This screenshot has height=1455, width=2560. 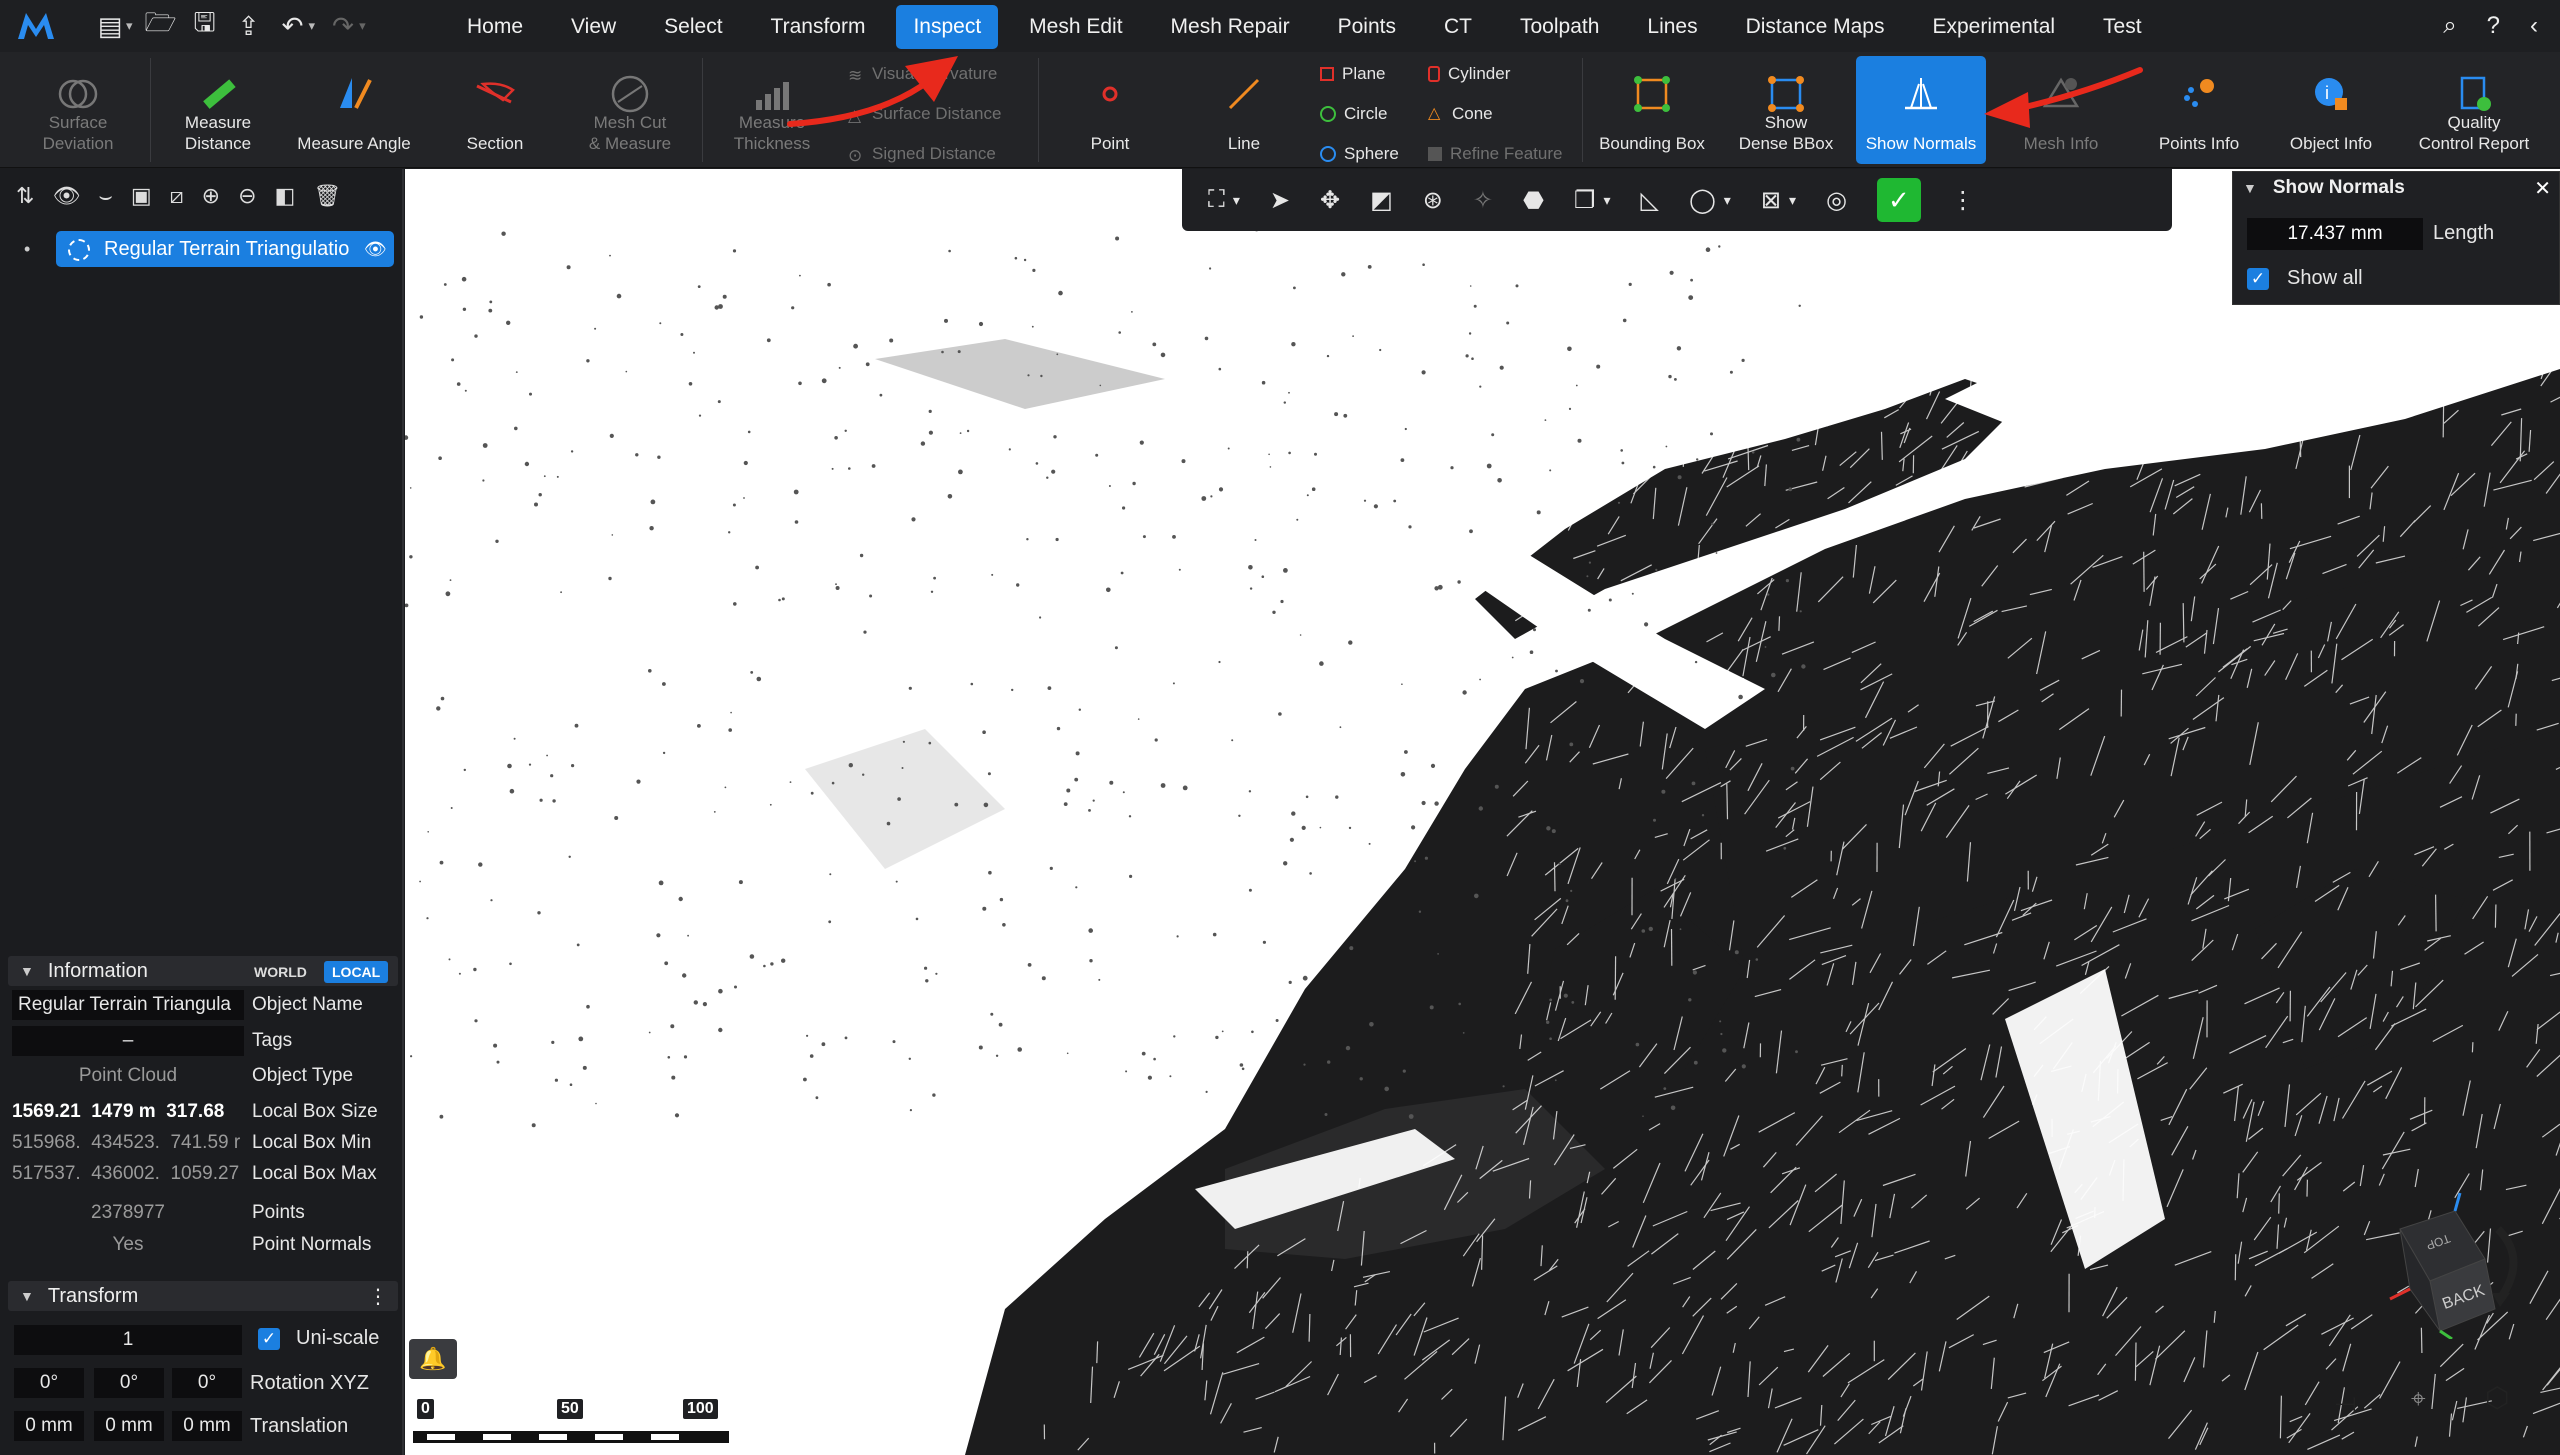 What do you see at coordinates (1585, 200) in the screenshot?
I see `viewport-layout-icon: ❐` at bounding box center [1585, 200].